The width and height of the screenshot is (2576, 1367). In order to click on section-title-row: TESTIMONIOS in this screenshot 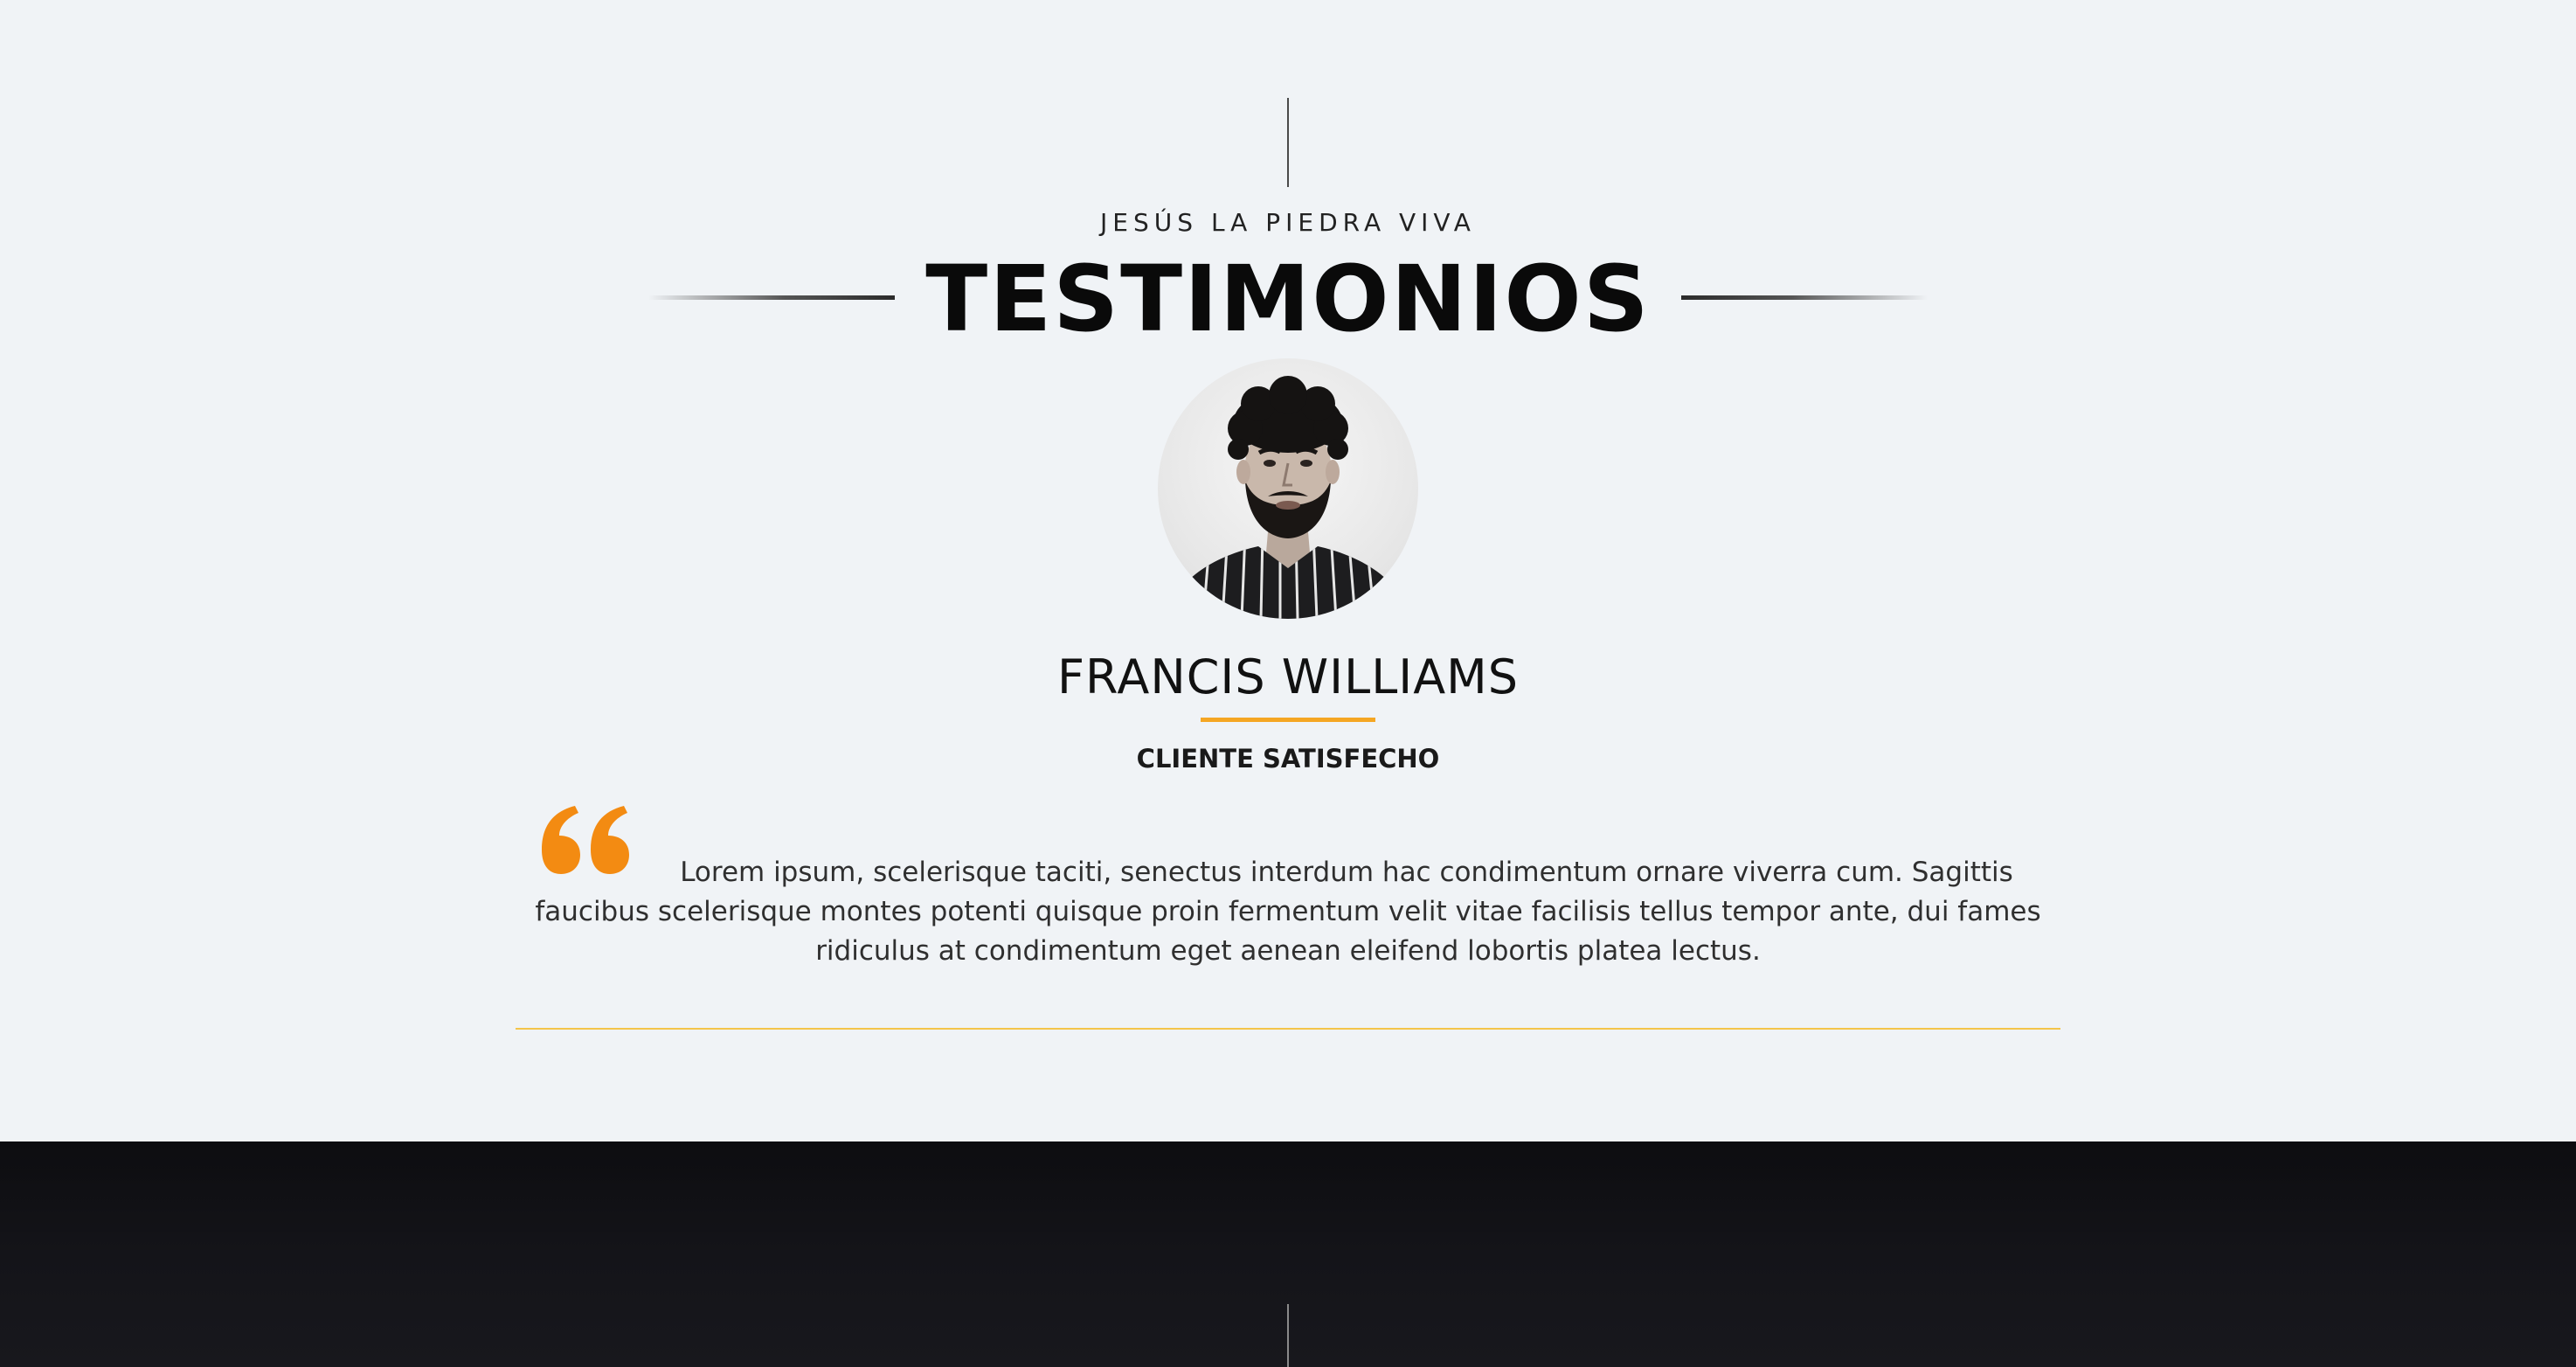, I will do `click(1288, 299)`.